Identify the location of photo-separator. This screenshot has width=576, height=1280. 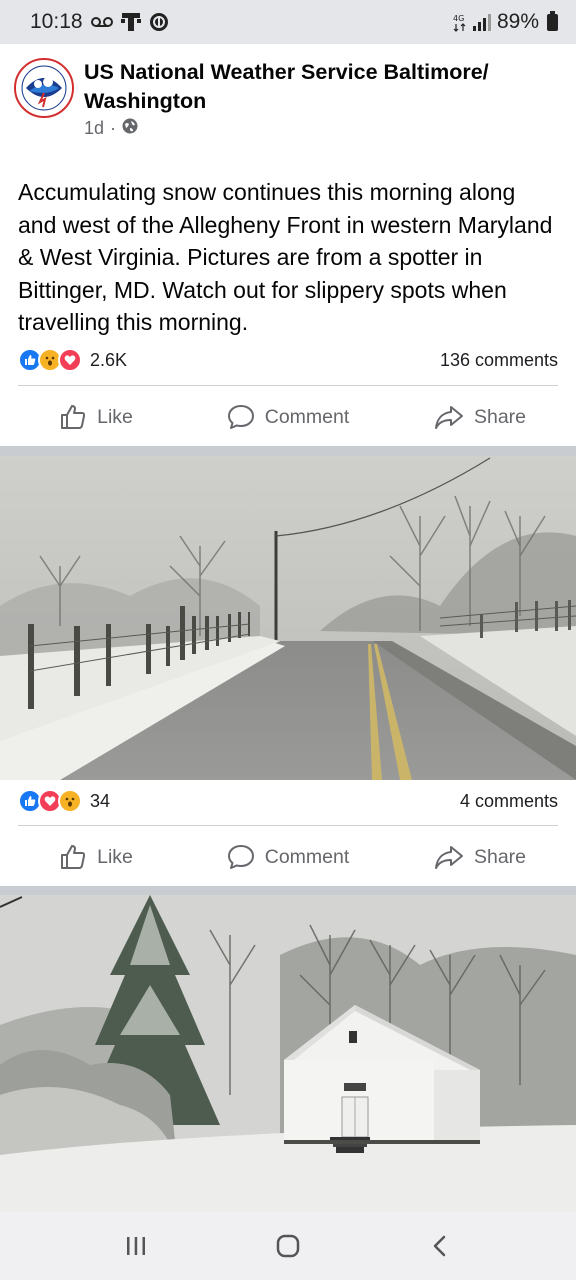
(288, 890).